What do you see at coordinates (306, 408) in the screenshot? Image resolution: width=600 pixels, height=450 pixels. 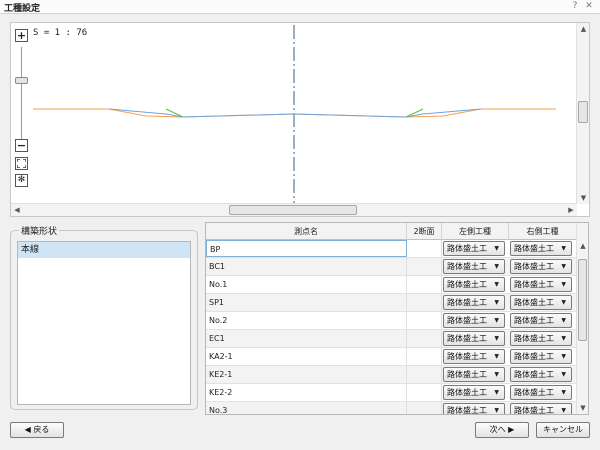 I see `station-name-cell: No.3` at bounding box center [306, 408].